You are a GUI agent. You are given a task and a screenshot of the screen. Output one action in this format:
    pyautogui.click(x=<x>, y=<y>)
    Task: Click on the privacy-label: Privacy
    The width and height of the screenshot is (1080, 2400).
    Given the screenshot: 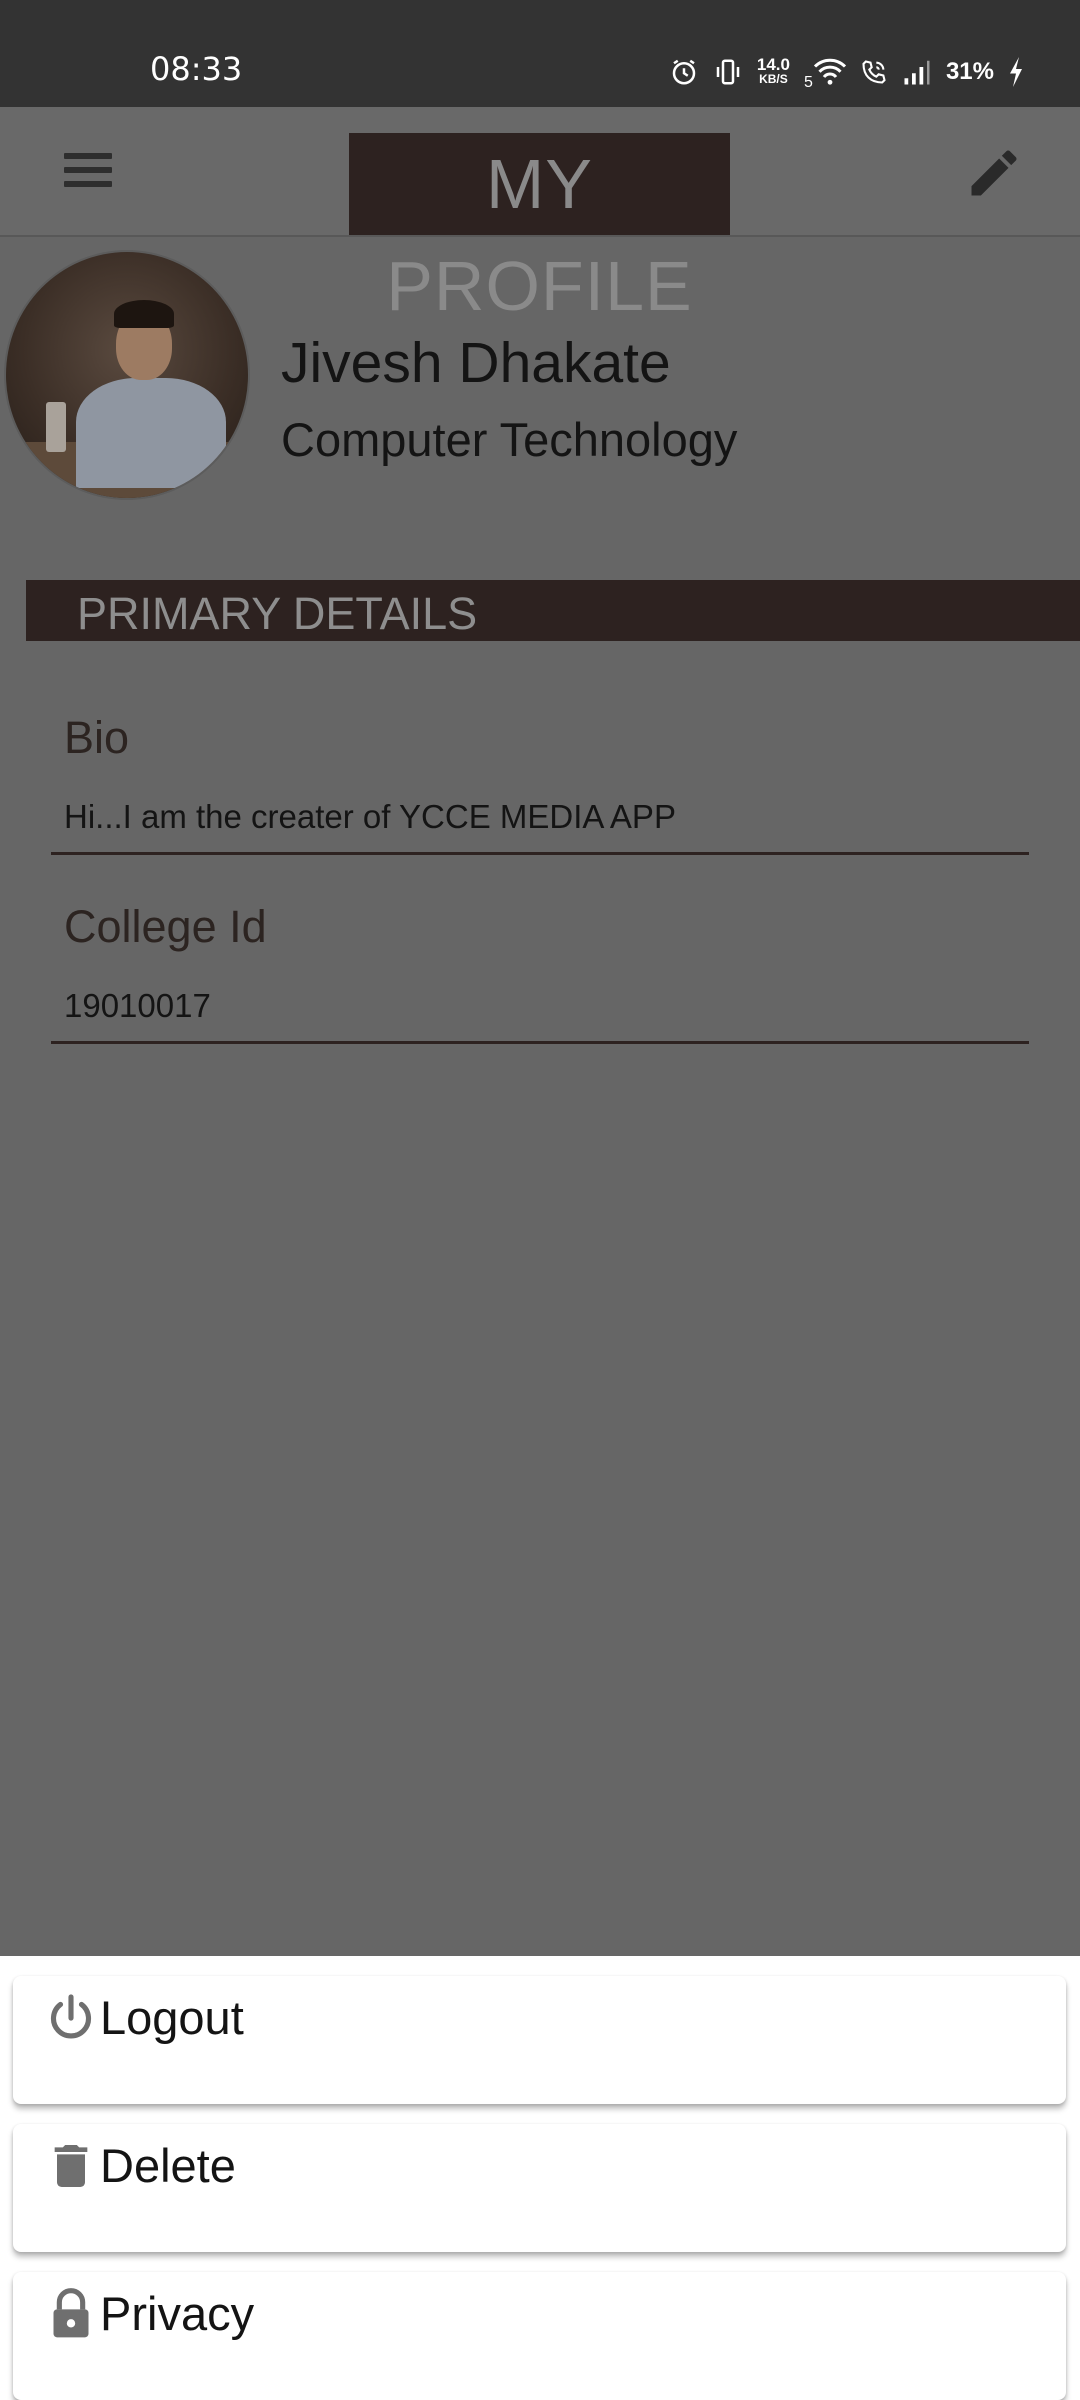 What is the action you would take?
    pyautogui.click(x=177, y=2313)
    